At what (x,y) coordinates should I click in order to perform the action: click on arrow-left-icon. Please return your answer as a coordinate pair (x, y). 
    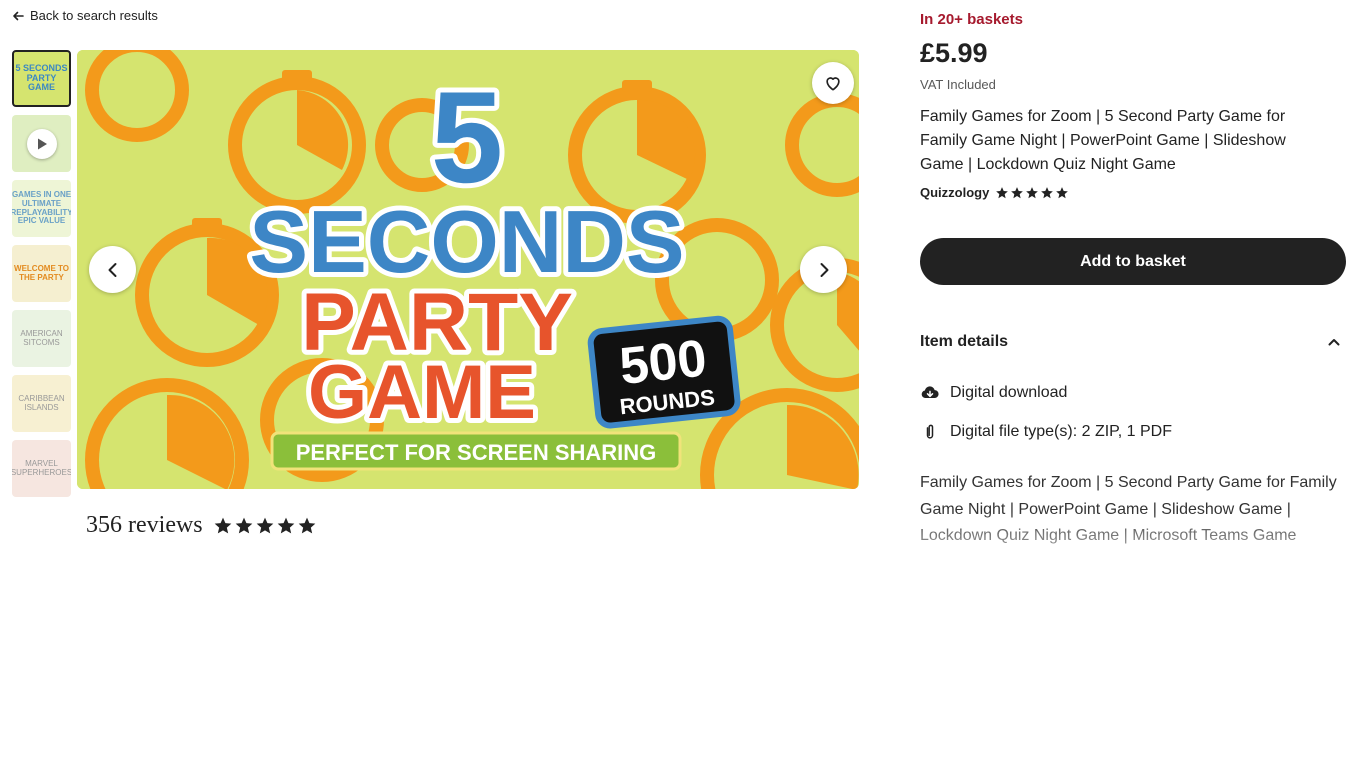
    Looking at the image, I should click on (18, 15).